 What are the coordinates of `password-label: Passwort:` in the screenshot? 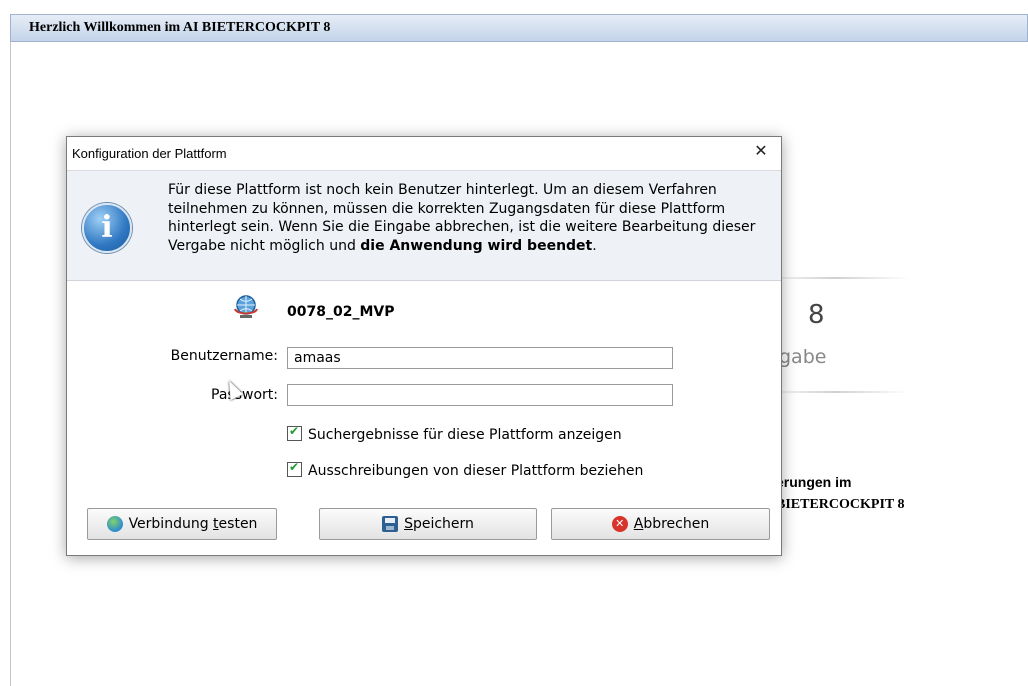 It's located at (244, 395).